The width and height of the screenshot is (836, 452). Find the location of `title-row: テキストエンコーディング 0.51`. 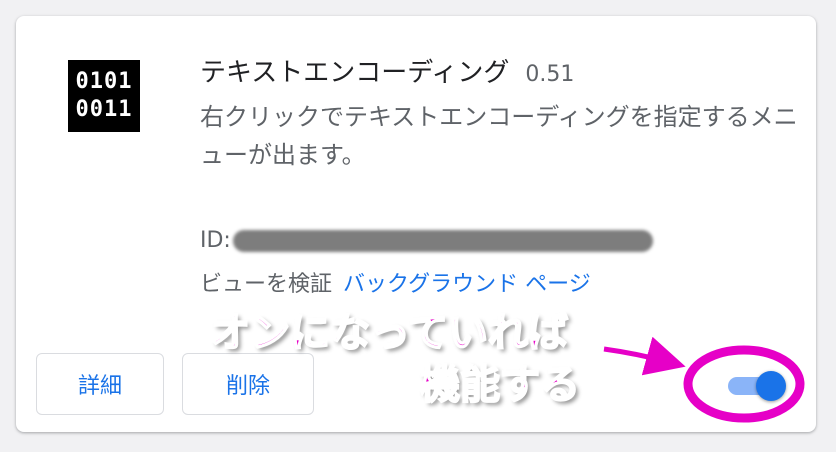

title-row: テキストエンコーディング 0.51 is located at coordinates (387, 70).